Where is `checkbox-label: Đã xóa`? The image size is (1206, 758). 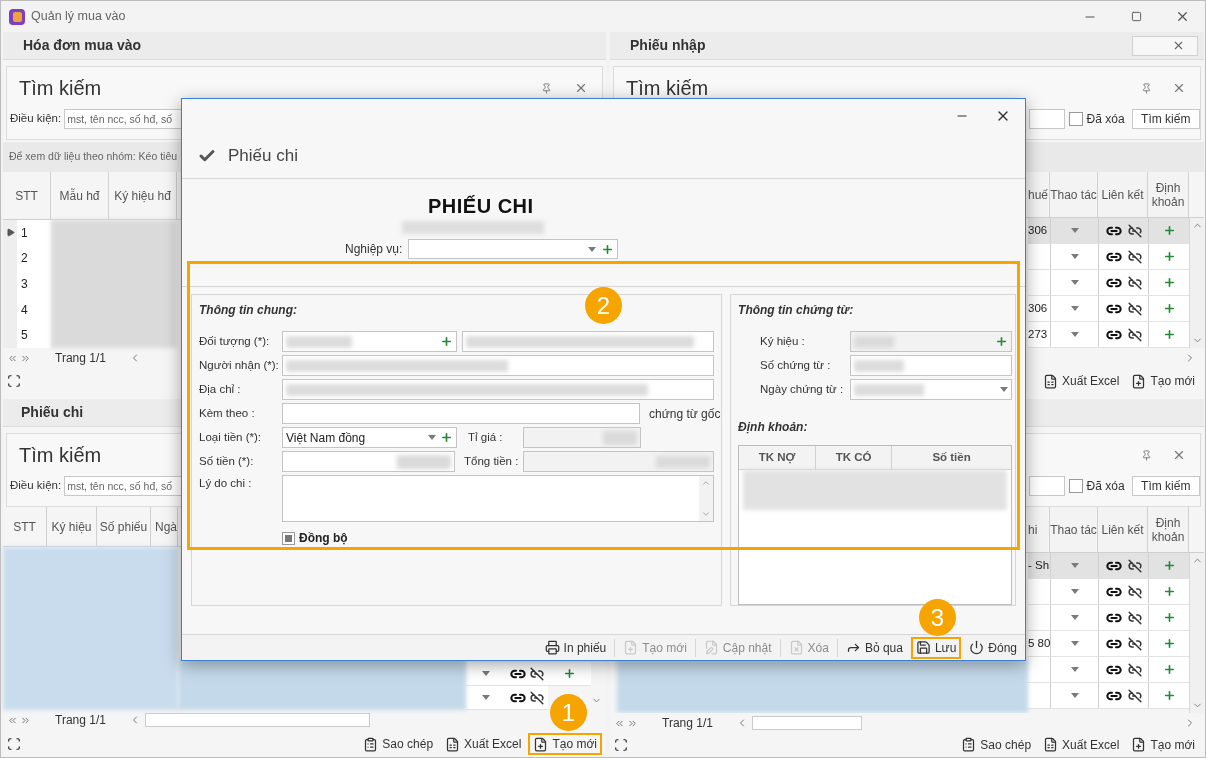 checkbox-label: Đã xóa is located at coordinates (1105, 486).